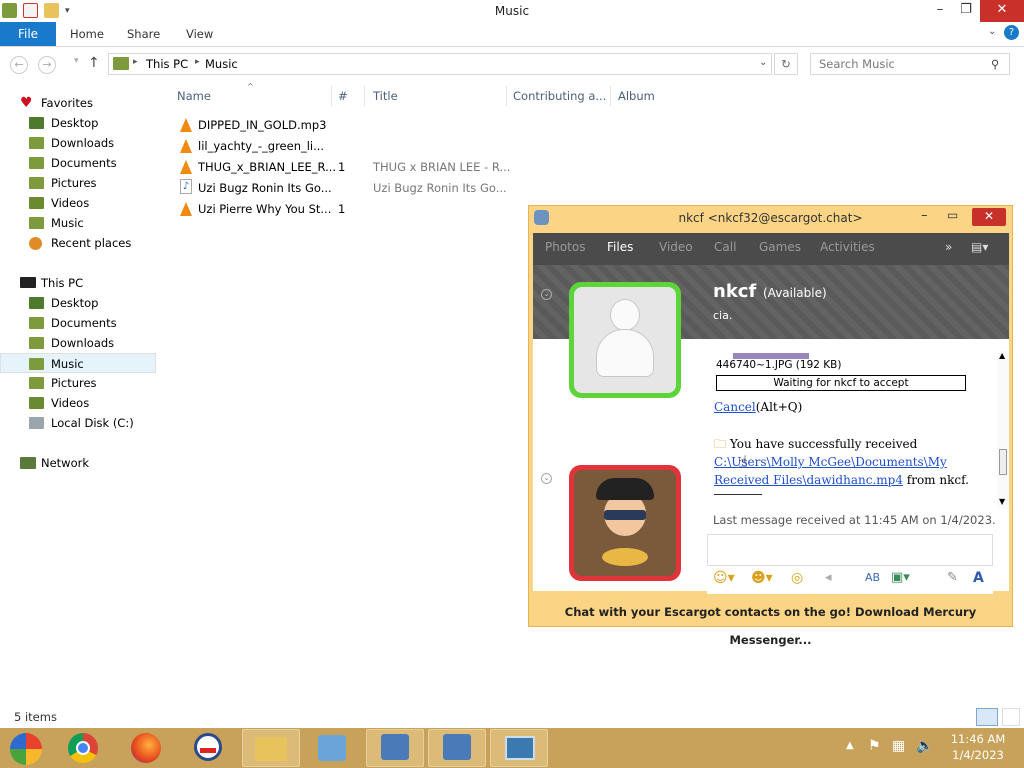 The image size is (1024, 768). I want to click on nav-fav-recent: Recent places, so click(80, 243).